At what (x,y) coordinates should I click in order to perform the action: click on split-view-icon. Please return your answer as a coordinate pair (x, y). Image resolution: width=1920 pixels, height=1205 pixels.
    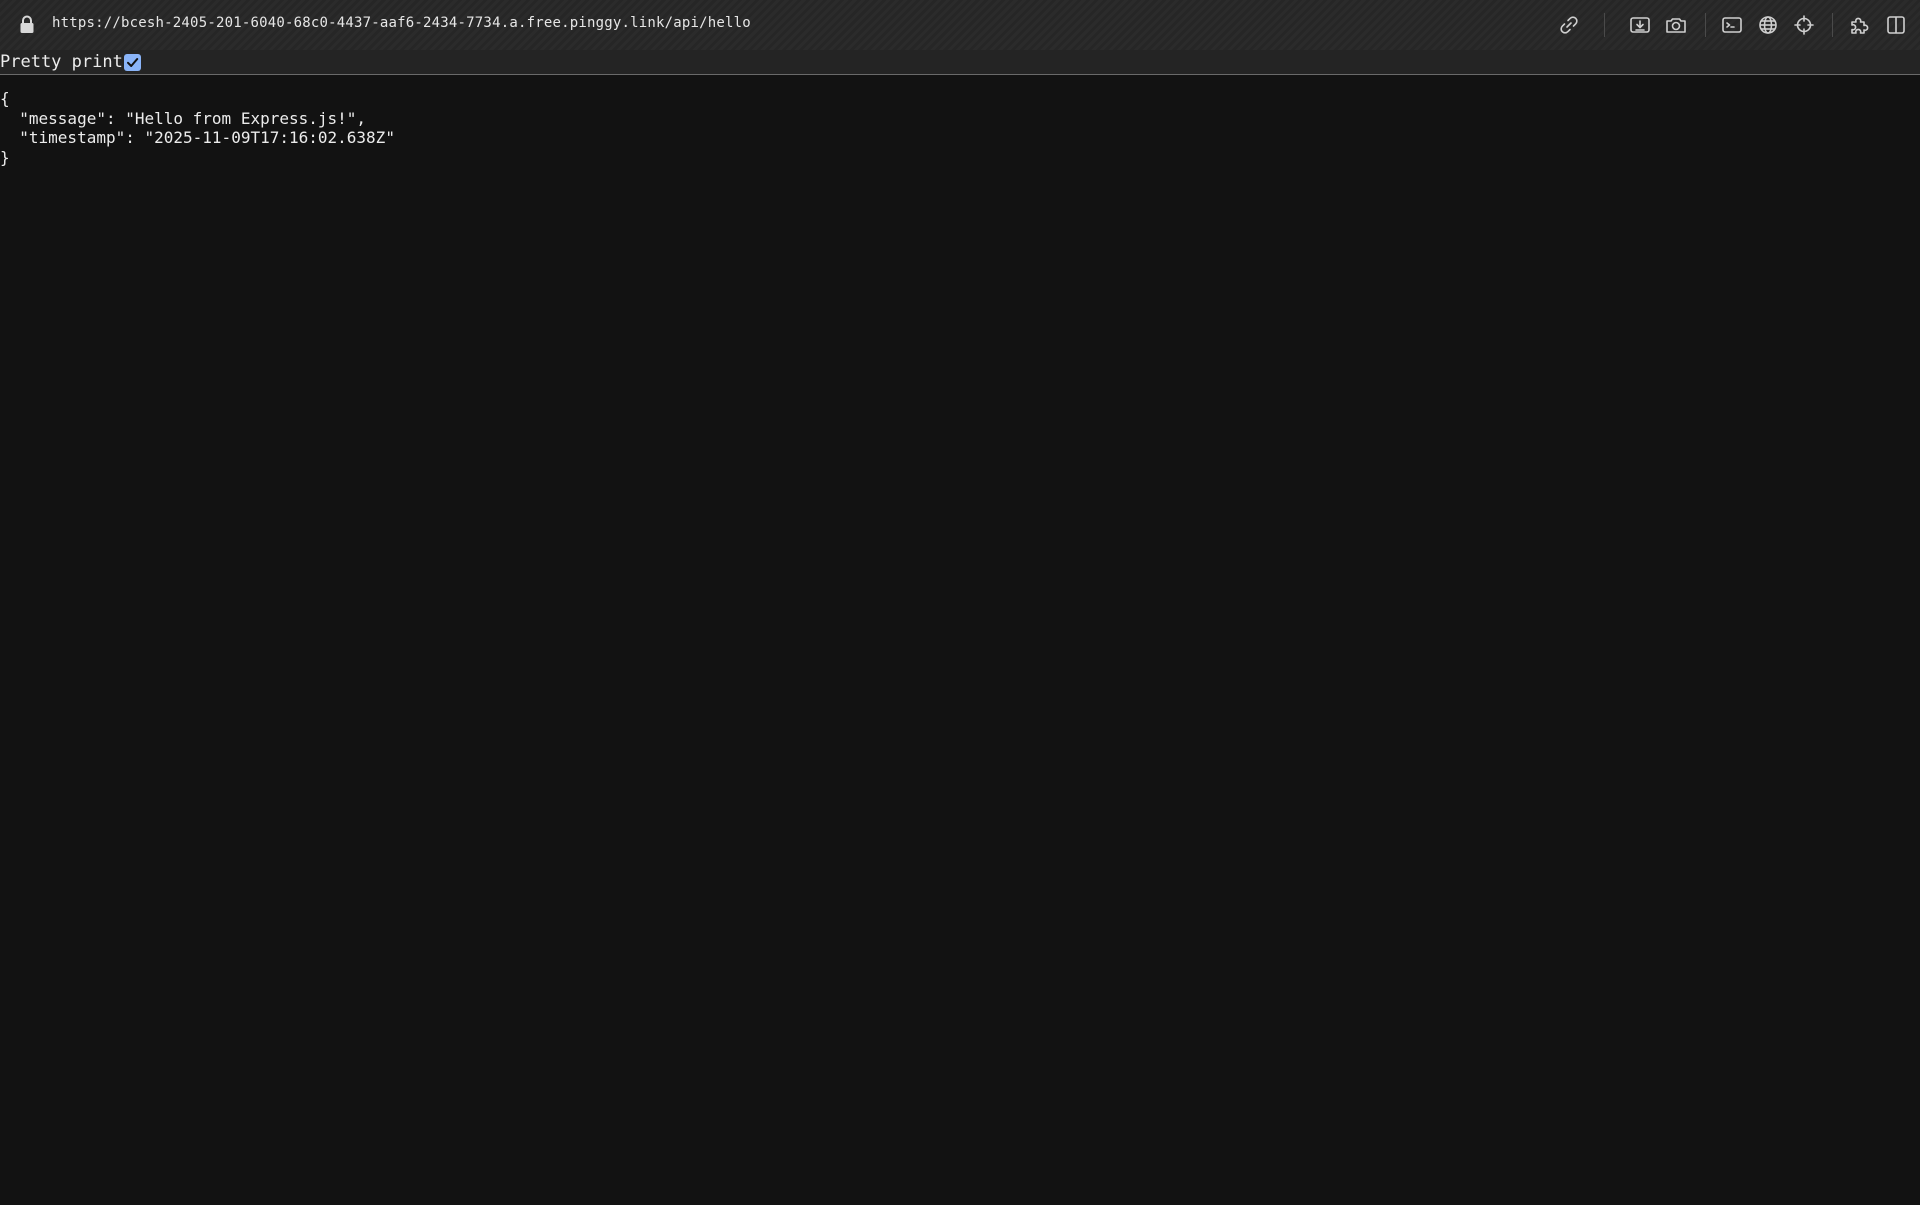
    Looking at the image, I should click on (1896, 25).